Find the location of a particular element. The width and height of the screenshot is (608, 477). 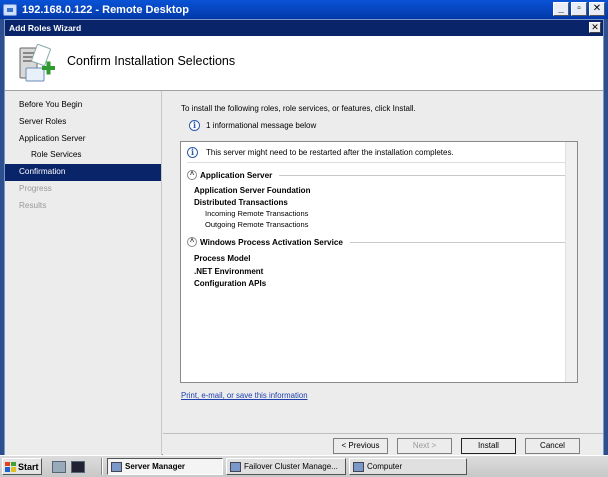

nav-step-before-you-begin: Before You Begin is located at coordinates (83, 105).